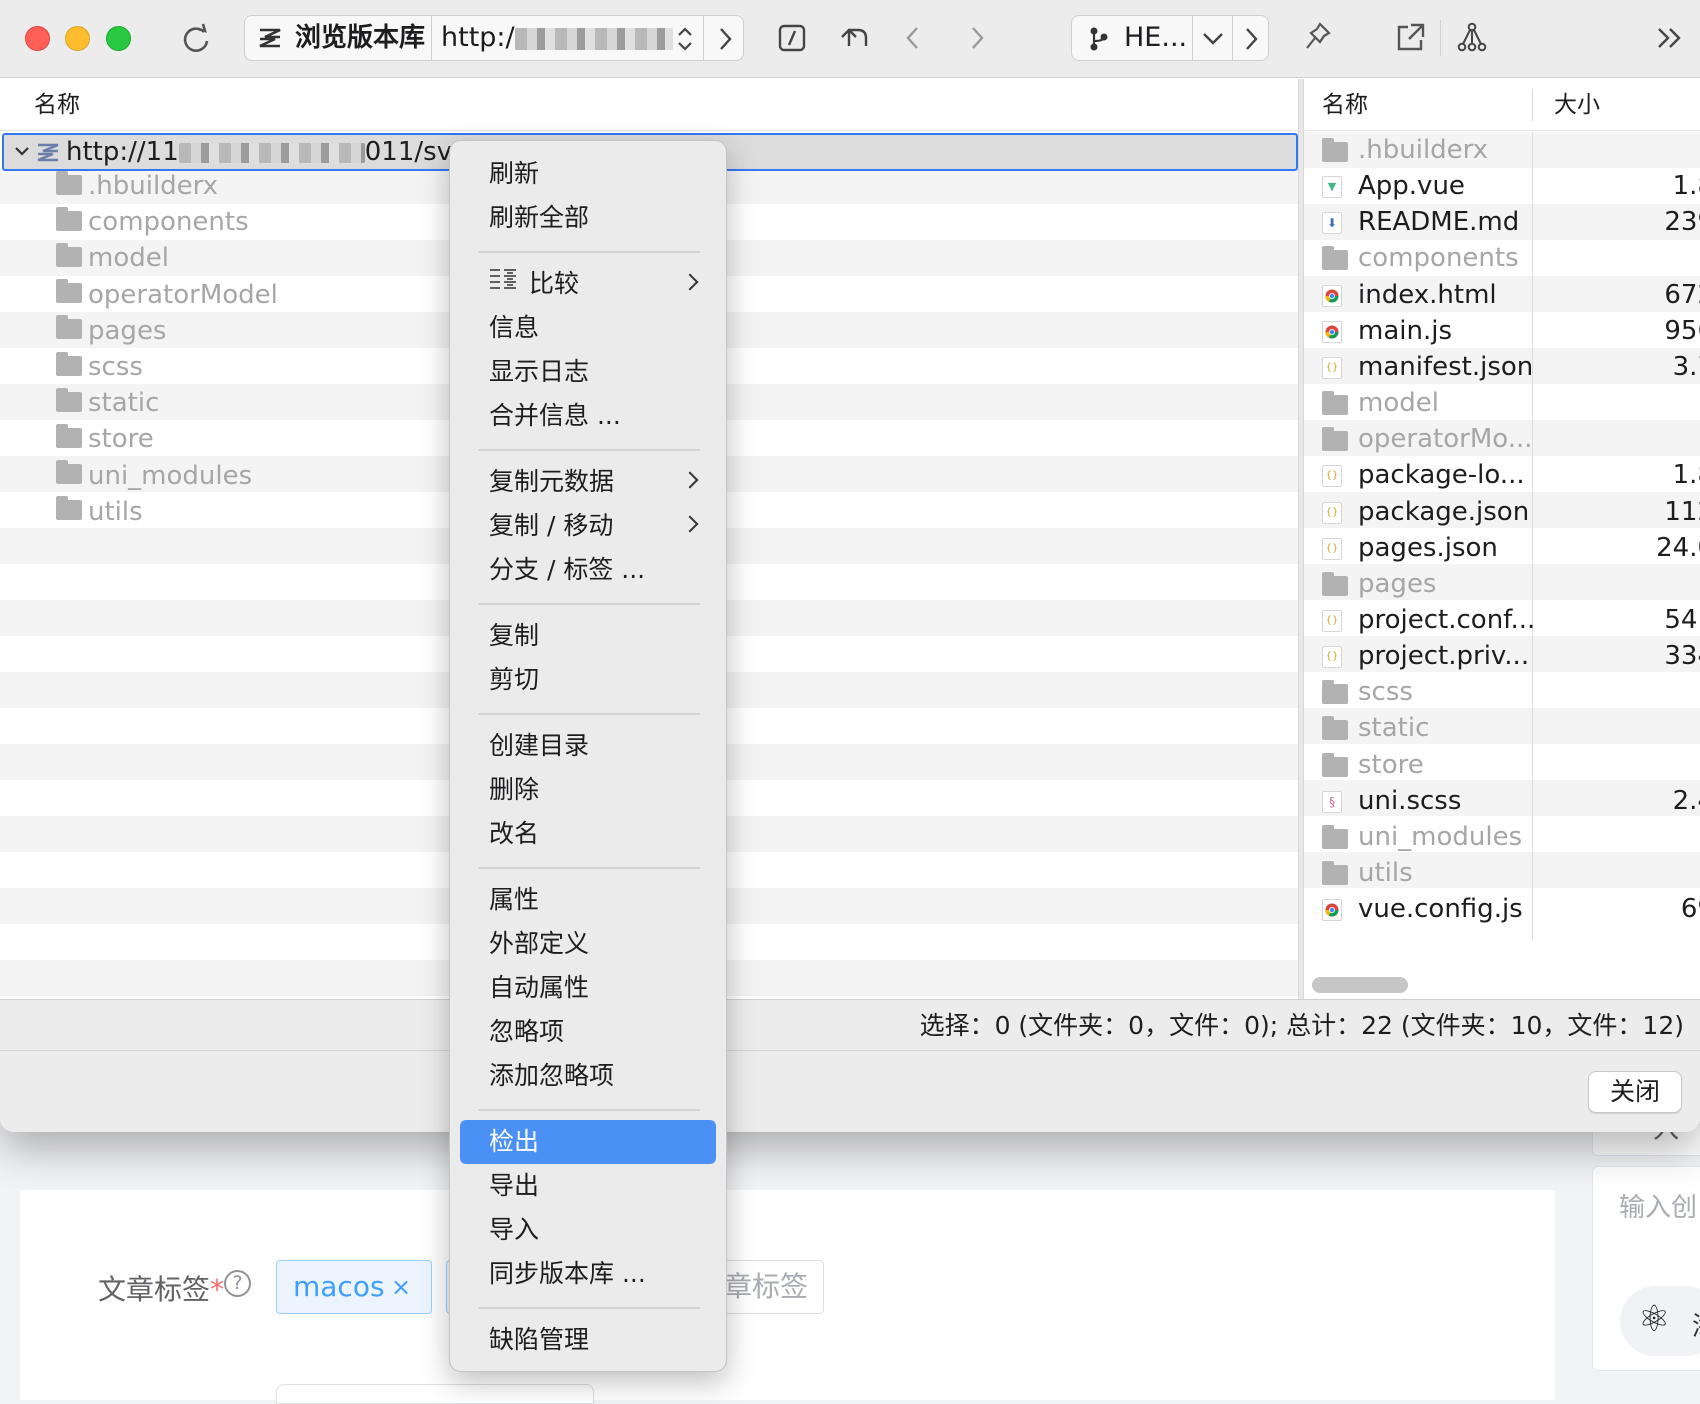  Describe the element at coordinates (588, 790) in the screenshot. I see `menu-item: 删除` at that location.